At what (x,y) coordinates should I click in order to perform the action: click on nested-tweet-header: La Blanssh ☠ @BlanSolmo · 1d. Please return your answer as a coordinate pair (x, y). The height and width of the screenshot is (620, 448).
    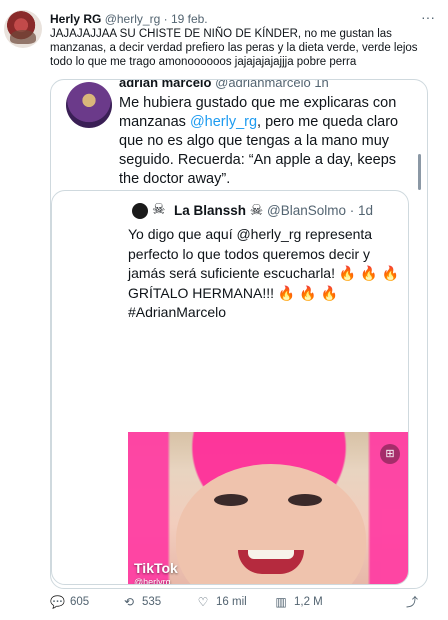
    Looking at the image, I should click on (274, 210).